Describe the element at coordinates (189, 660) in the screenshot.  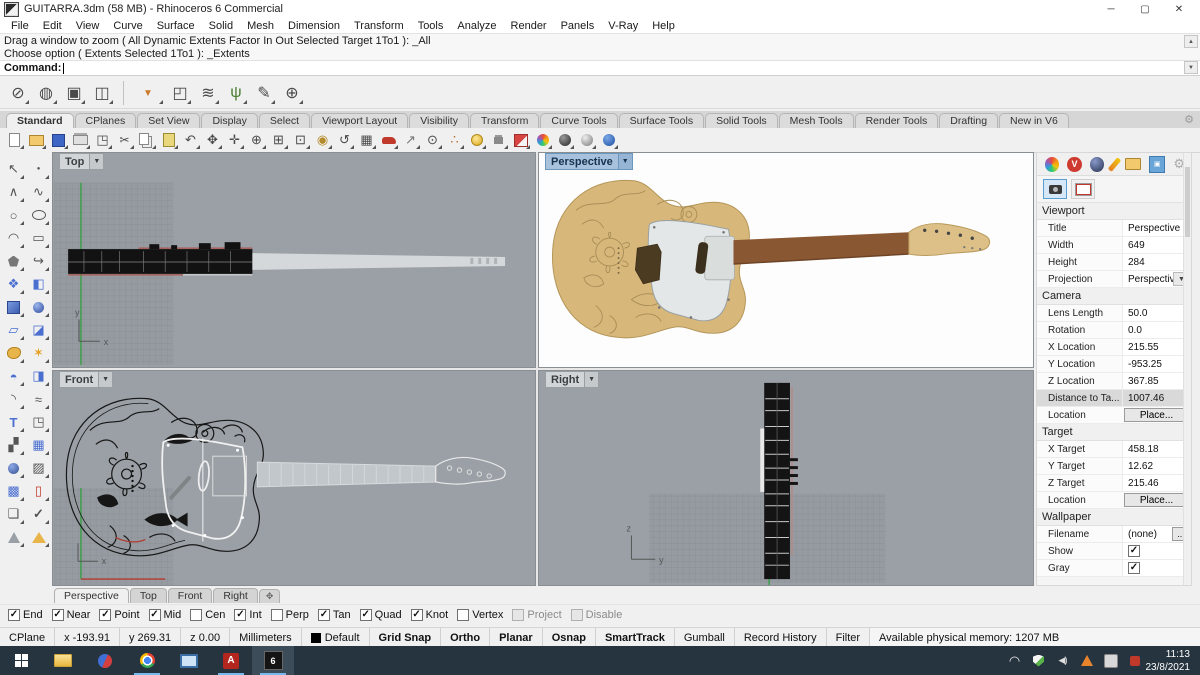
I see `taskbar-remote-icon` at that location.